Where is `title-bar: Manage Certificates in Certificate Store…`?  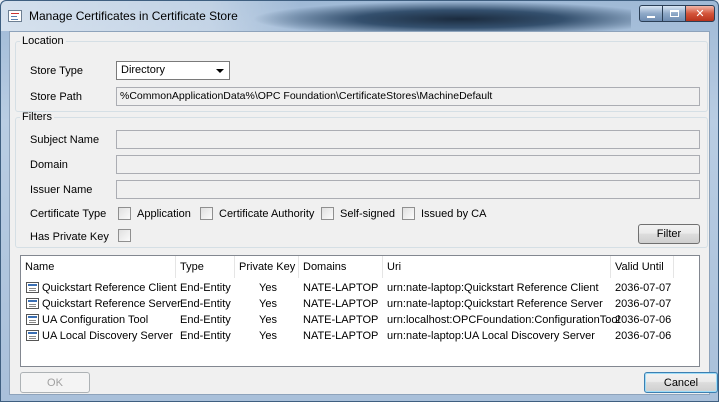
title-bar: Manage Certificates in Certificate Store… is located at coordinates (359, 16).